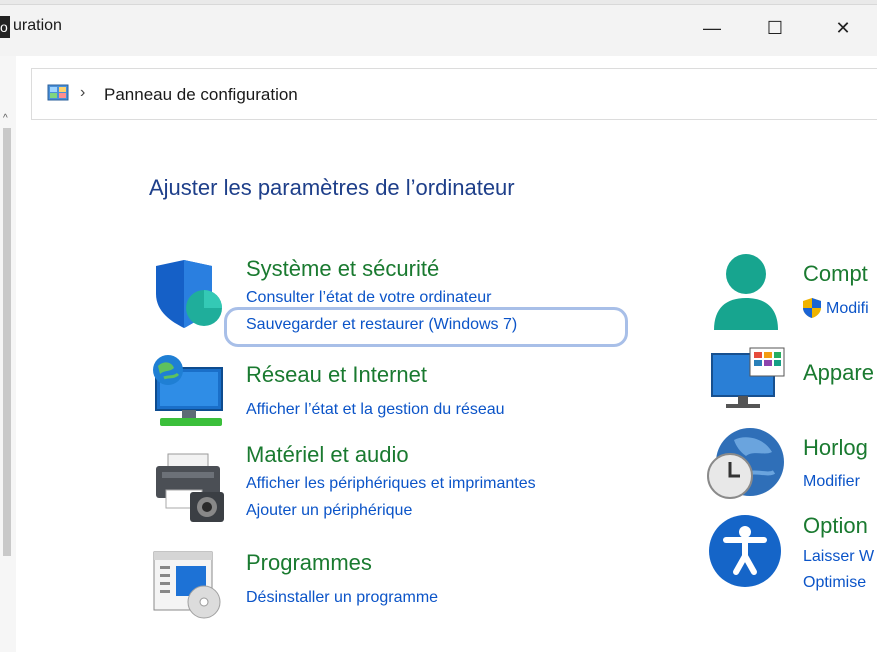 The height and width of the screenshot is (652, 877). Describe the element at coordinates (309, 563) in the screenshot. I see `category-programs: Programmes` at that location.